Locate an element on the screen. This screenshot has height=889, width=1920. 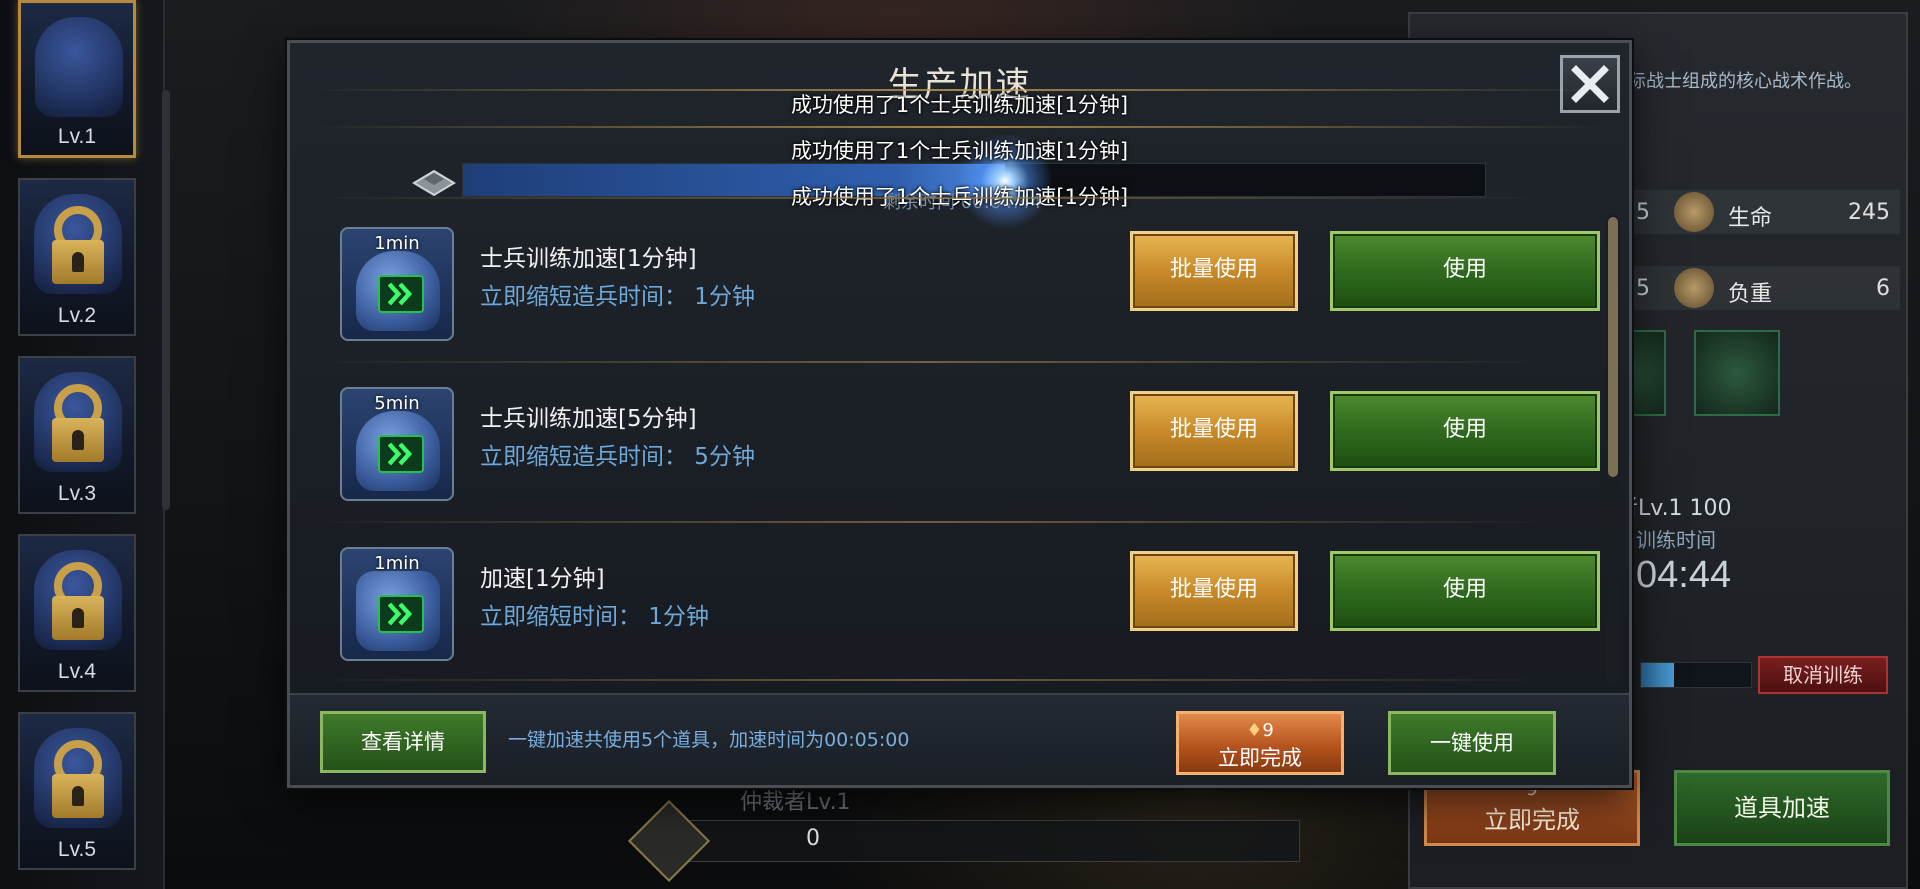
hp-label: 生命 is located at coordinates (1750, 218).